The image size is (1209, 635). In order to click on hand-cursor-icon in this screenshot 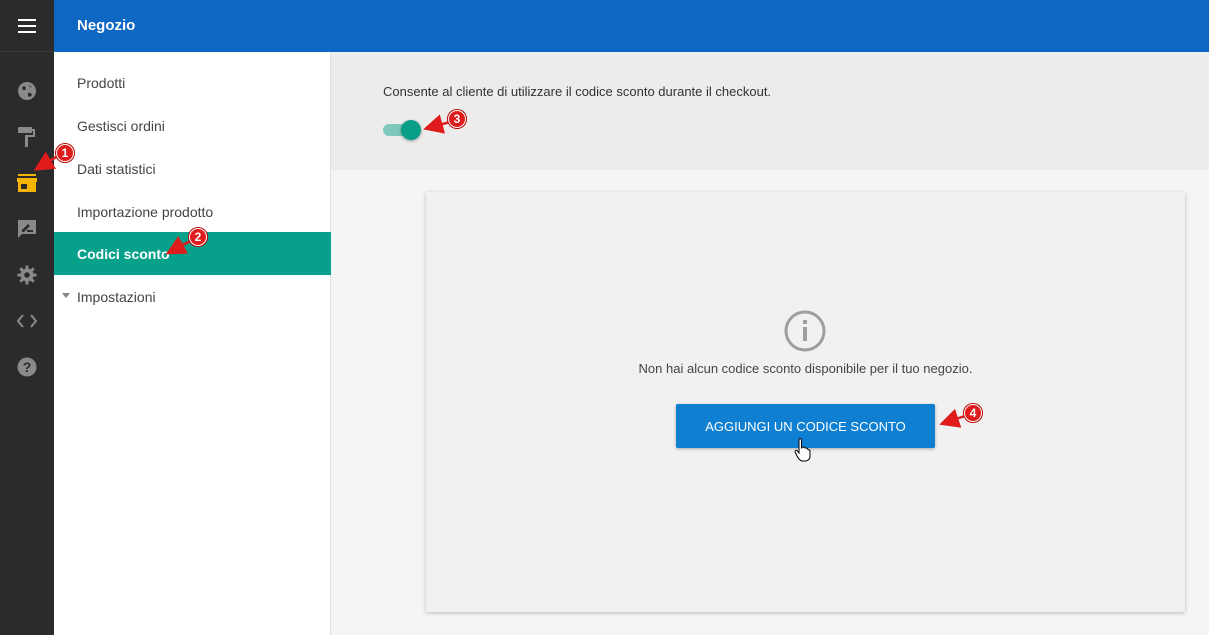, I will do `click(802, 450)`.